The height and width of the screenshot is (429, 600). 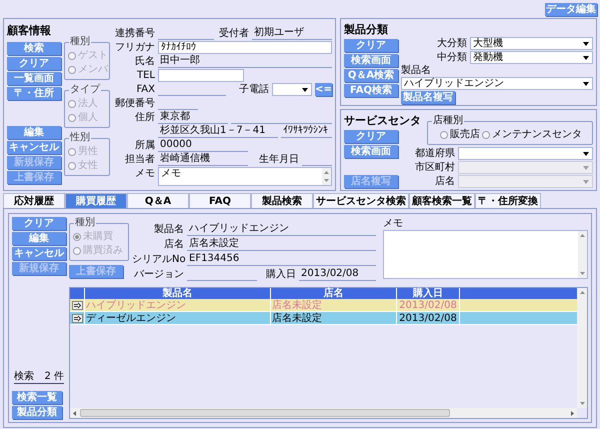 I want to click on field-label: シリアルNo, so click(x=158, y=259).